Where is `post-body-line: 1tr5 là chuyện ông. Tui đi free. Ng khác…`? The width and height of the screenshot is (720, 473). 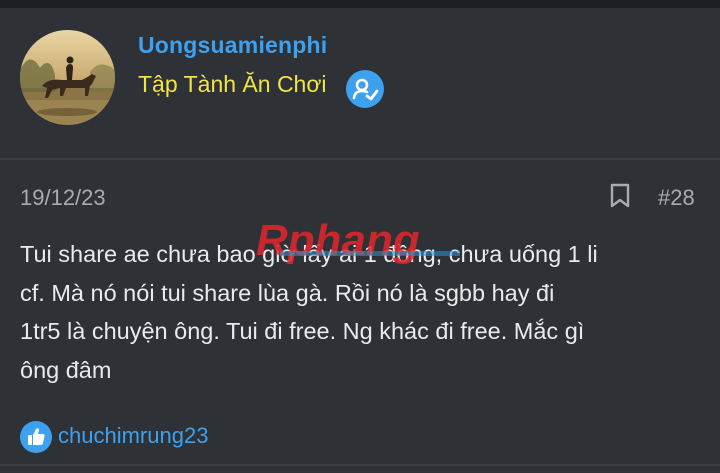
post-body-line: 1tr5 là chuyện ông. Tui đi free. Ng khác… is located at coordinates (302, 331).